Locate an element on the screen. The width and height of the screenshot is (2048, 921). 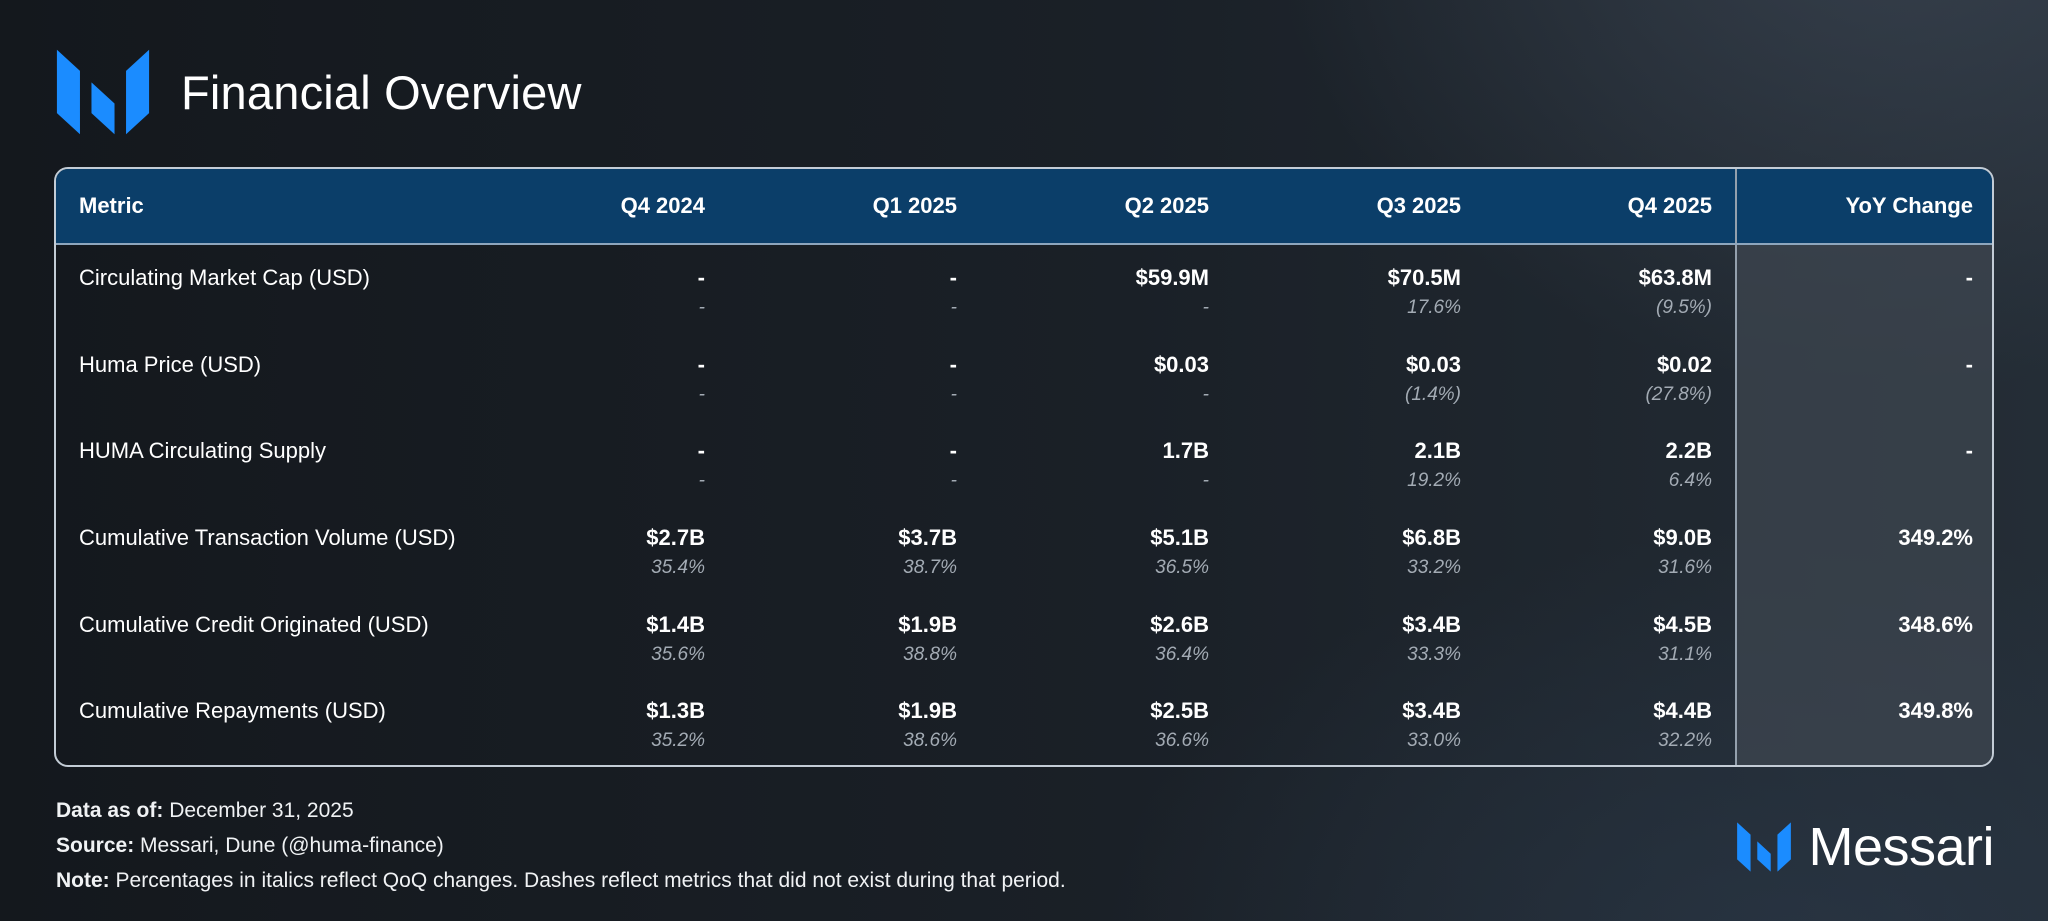
data-as-of-value: December 31, 2025 is located at coordinates (261, 810).